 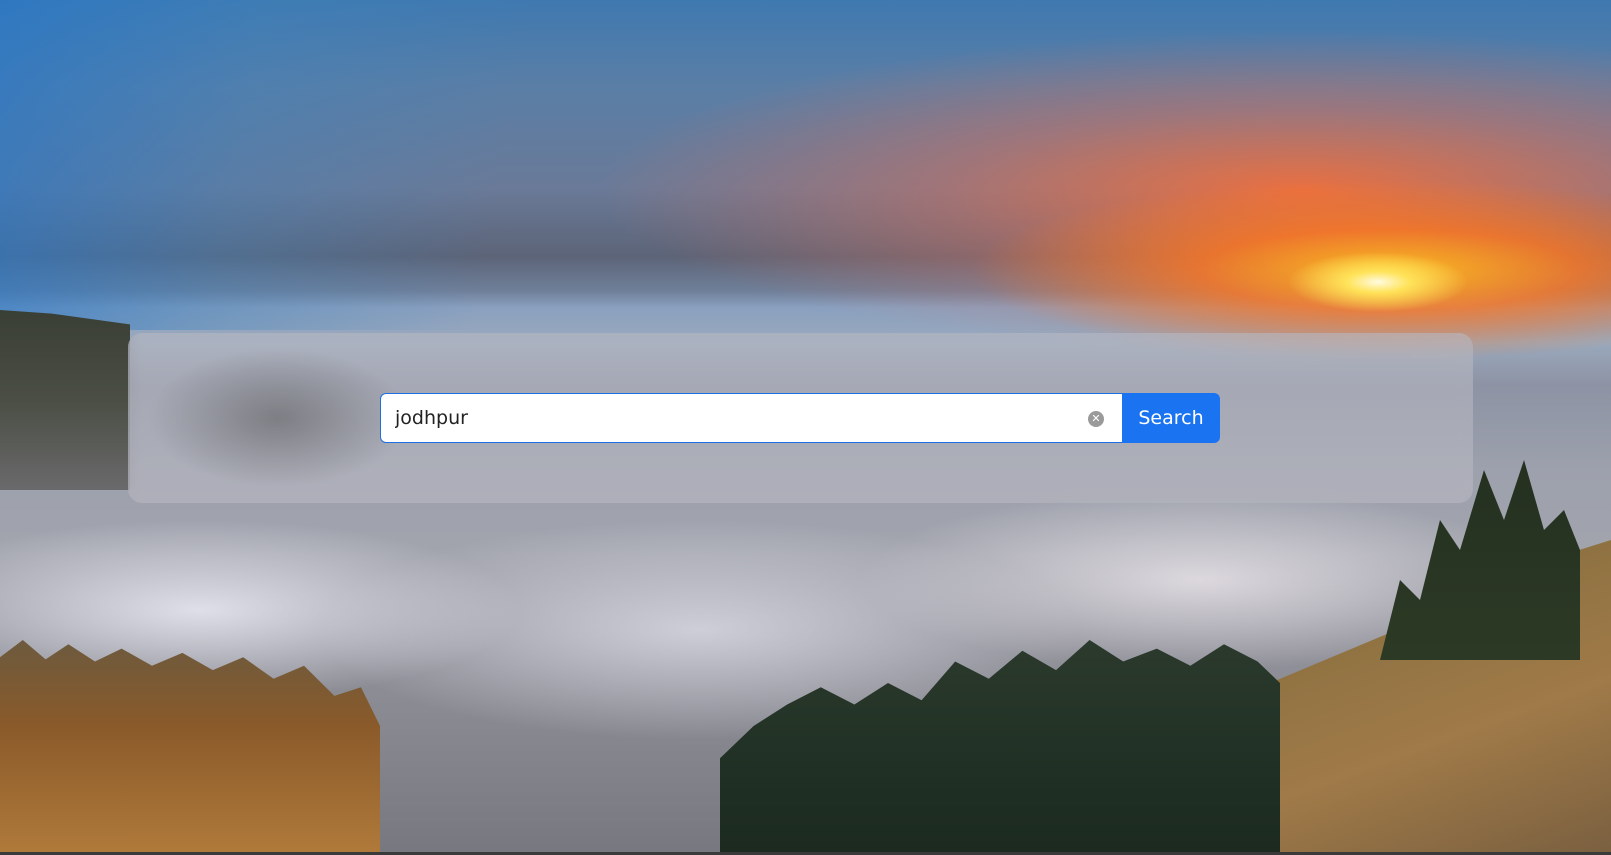 I want to click on panel-shadow, so click(x=278, y=418).